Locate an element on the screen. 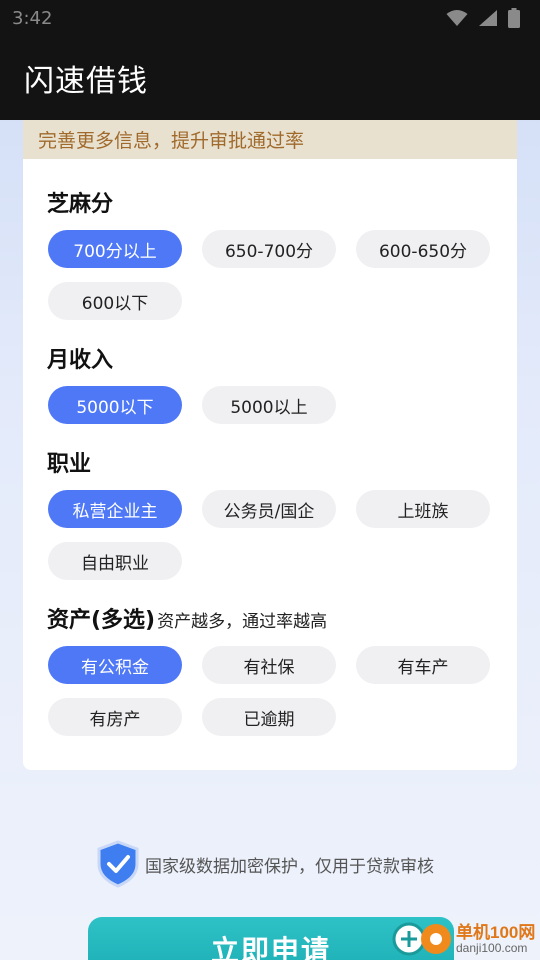 This screenshot has width=540, height=960. job-title-text: 职业 is located at coordinates (69, 464).